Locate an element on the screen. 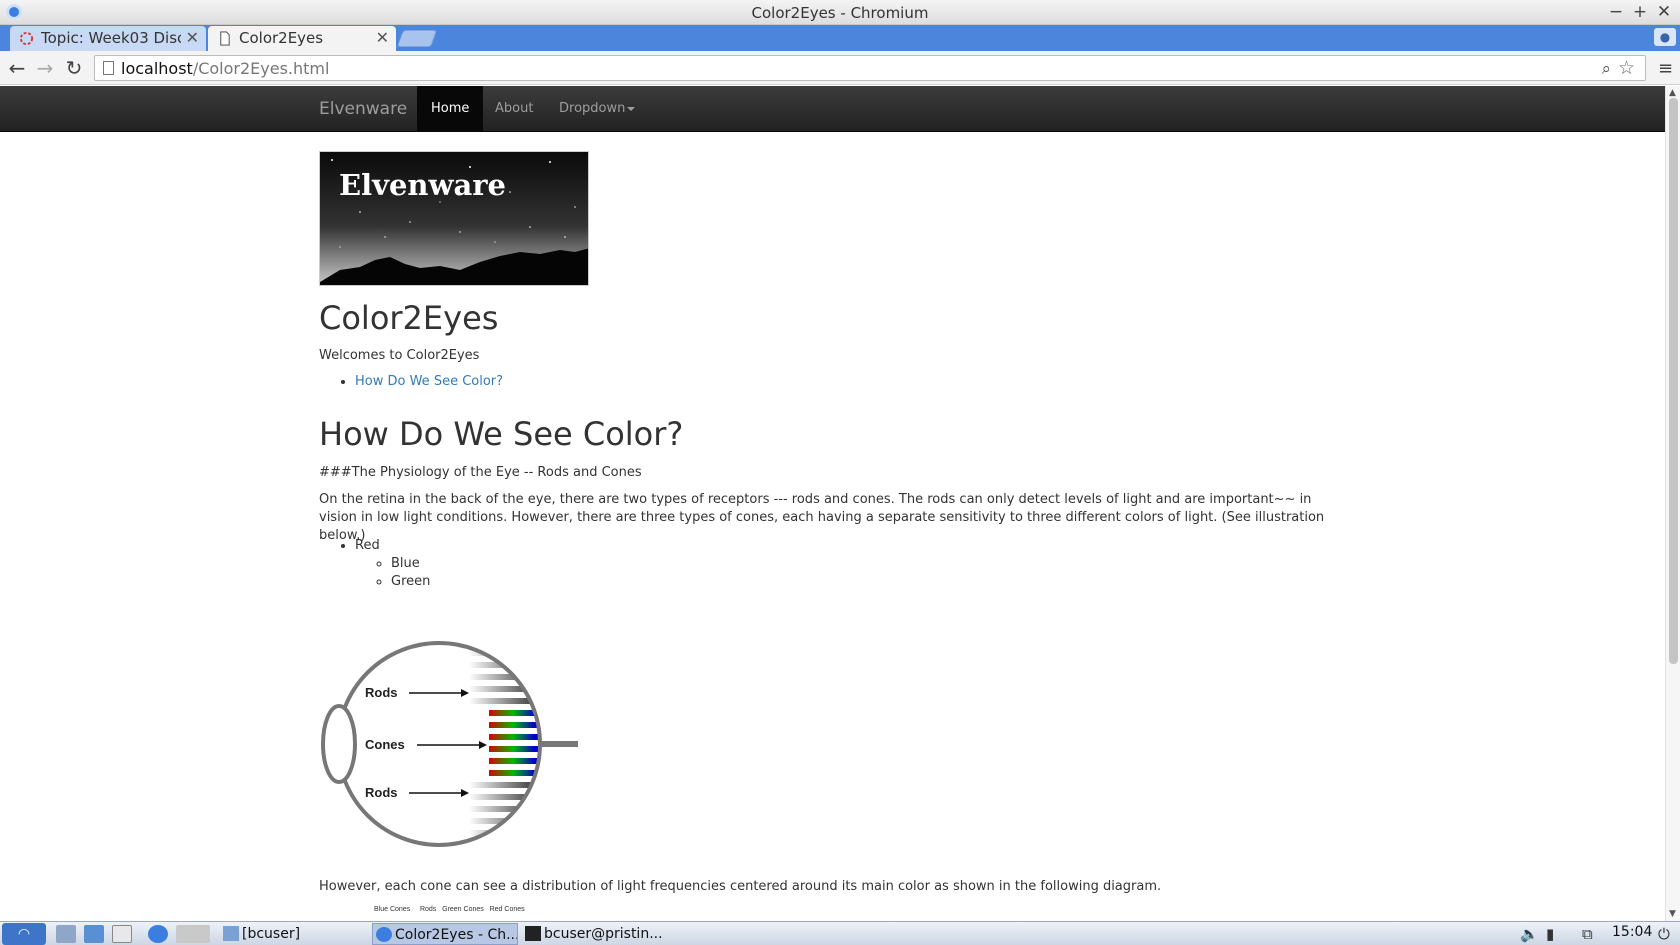 Image resolution: width=1680 pixels, height=945 pixels. network-icon is located at coordinates (94, 934).